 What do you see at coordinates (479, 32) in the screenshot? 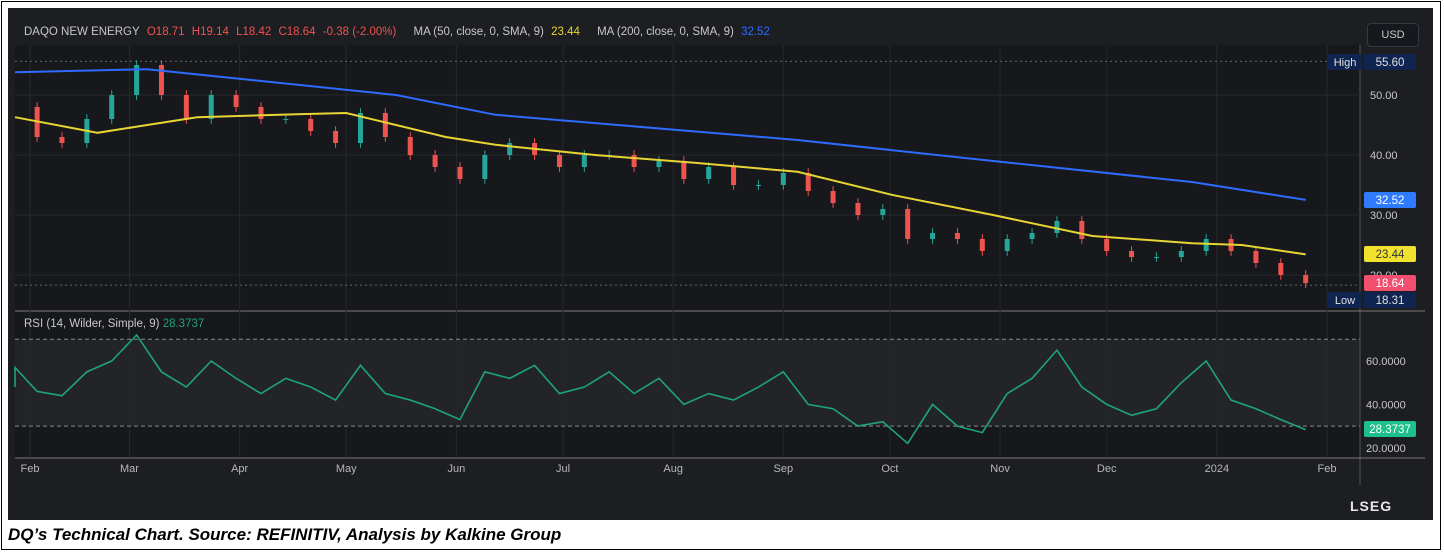
I see `ma50-label: MA (50, close, 0, SMA, 9)` at bounding box center [479, 32].